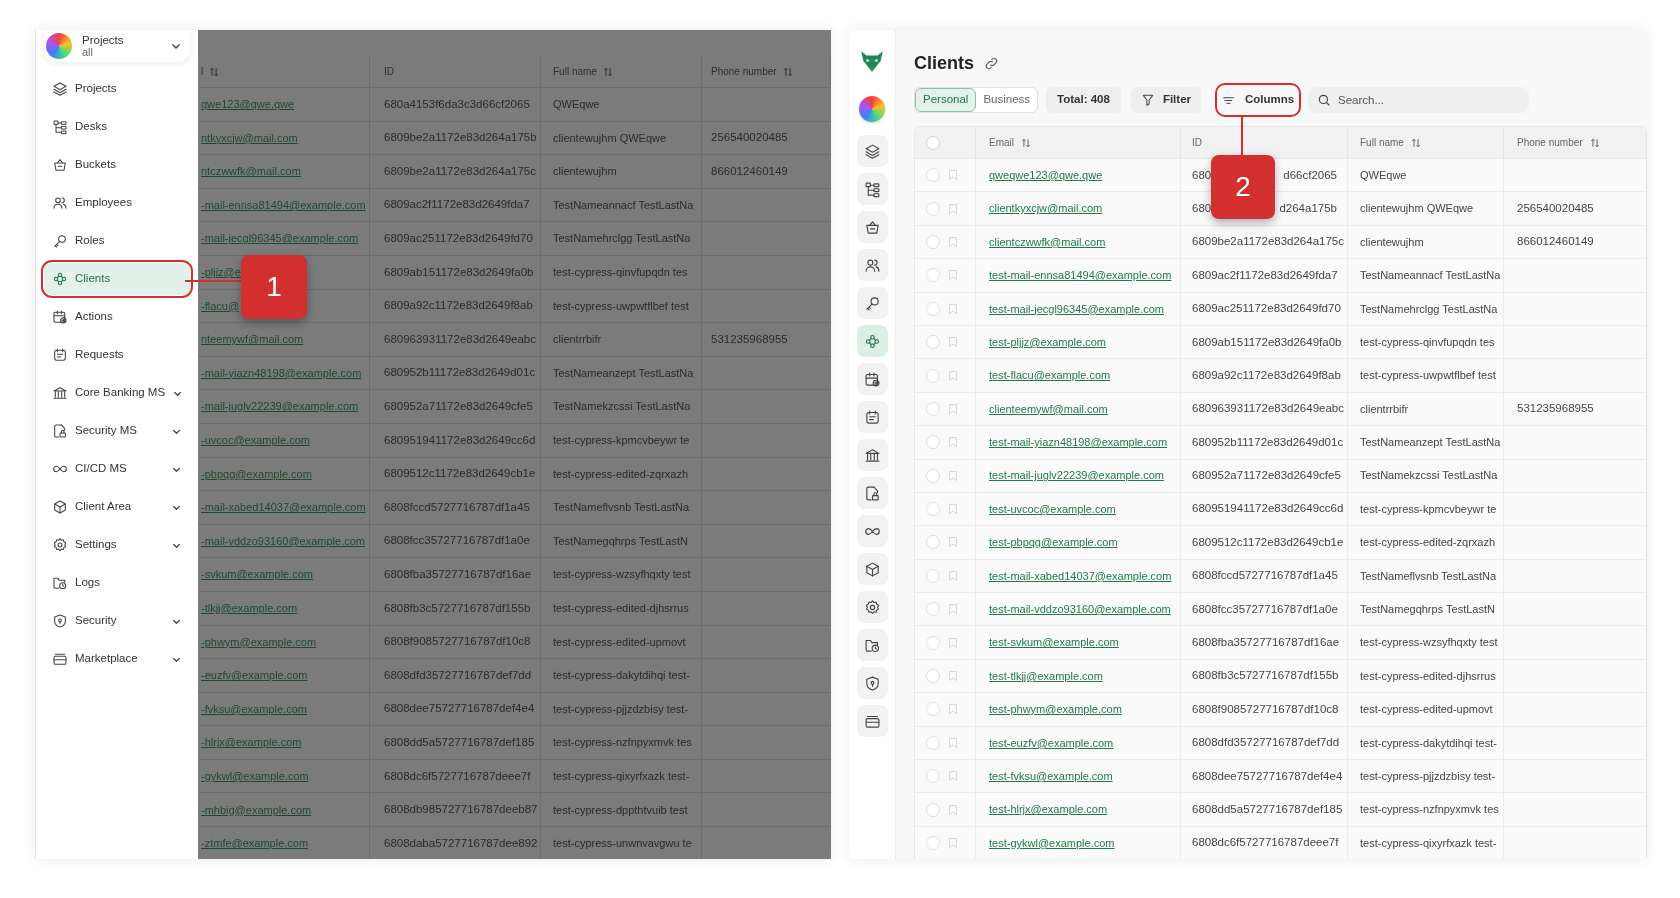  I want to click on sidebar-item: Marketplace, so click(117, 659).